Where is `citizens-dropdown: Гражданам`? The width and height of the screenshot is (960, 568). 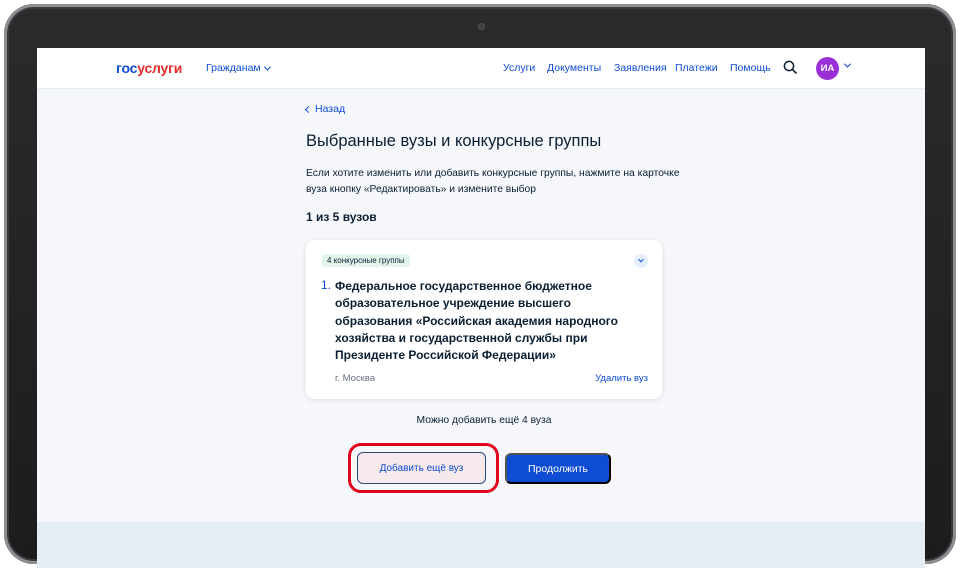
citizens-dropdown: Гражданам is located at coordinates (238, 68).